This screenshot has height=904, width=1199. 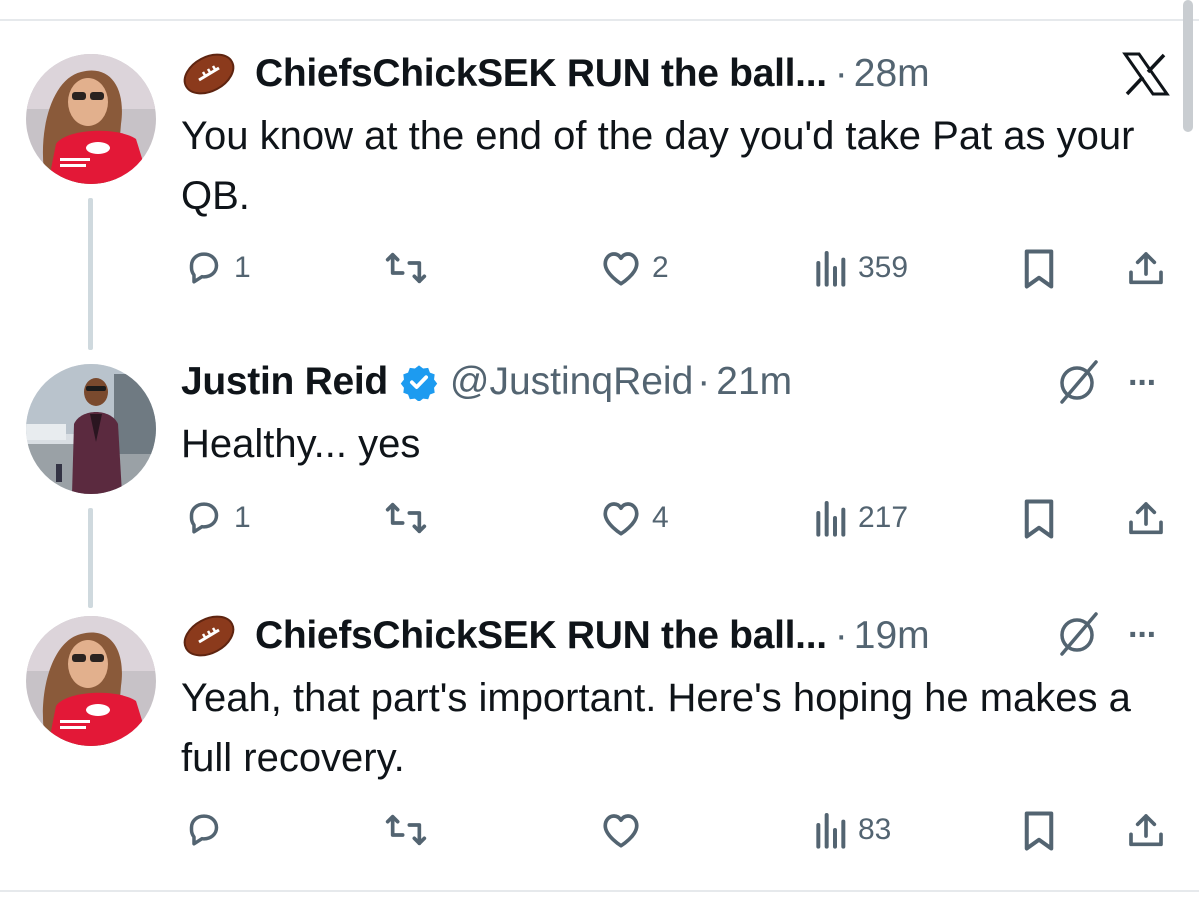 I want to click on like-button: 2, so click(x=634, y=268).